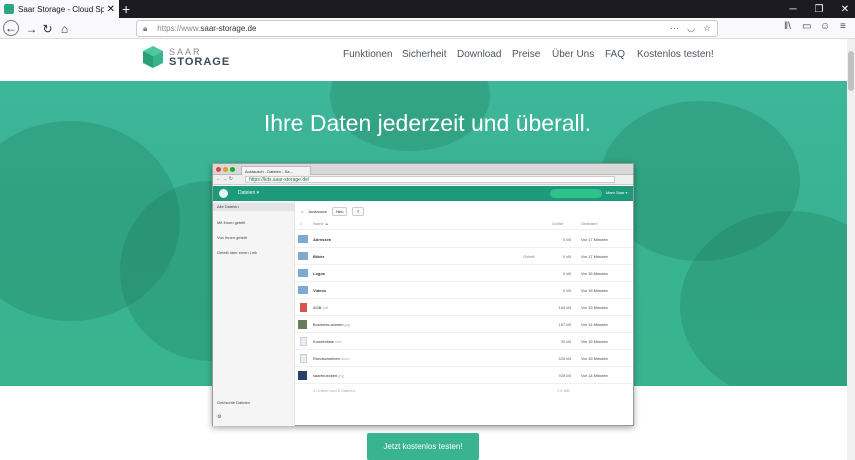 The image size is (855, 460). What do you see at coordinates (576, 193) in the screenshot?
I see `app-search-field` at bounding box center [576, 193].